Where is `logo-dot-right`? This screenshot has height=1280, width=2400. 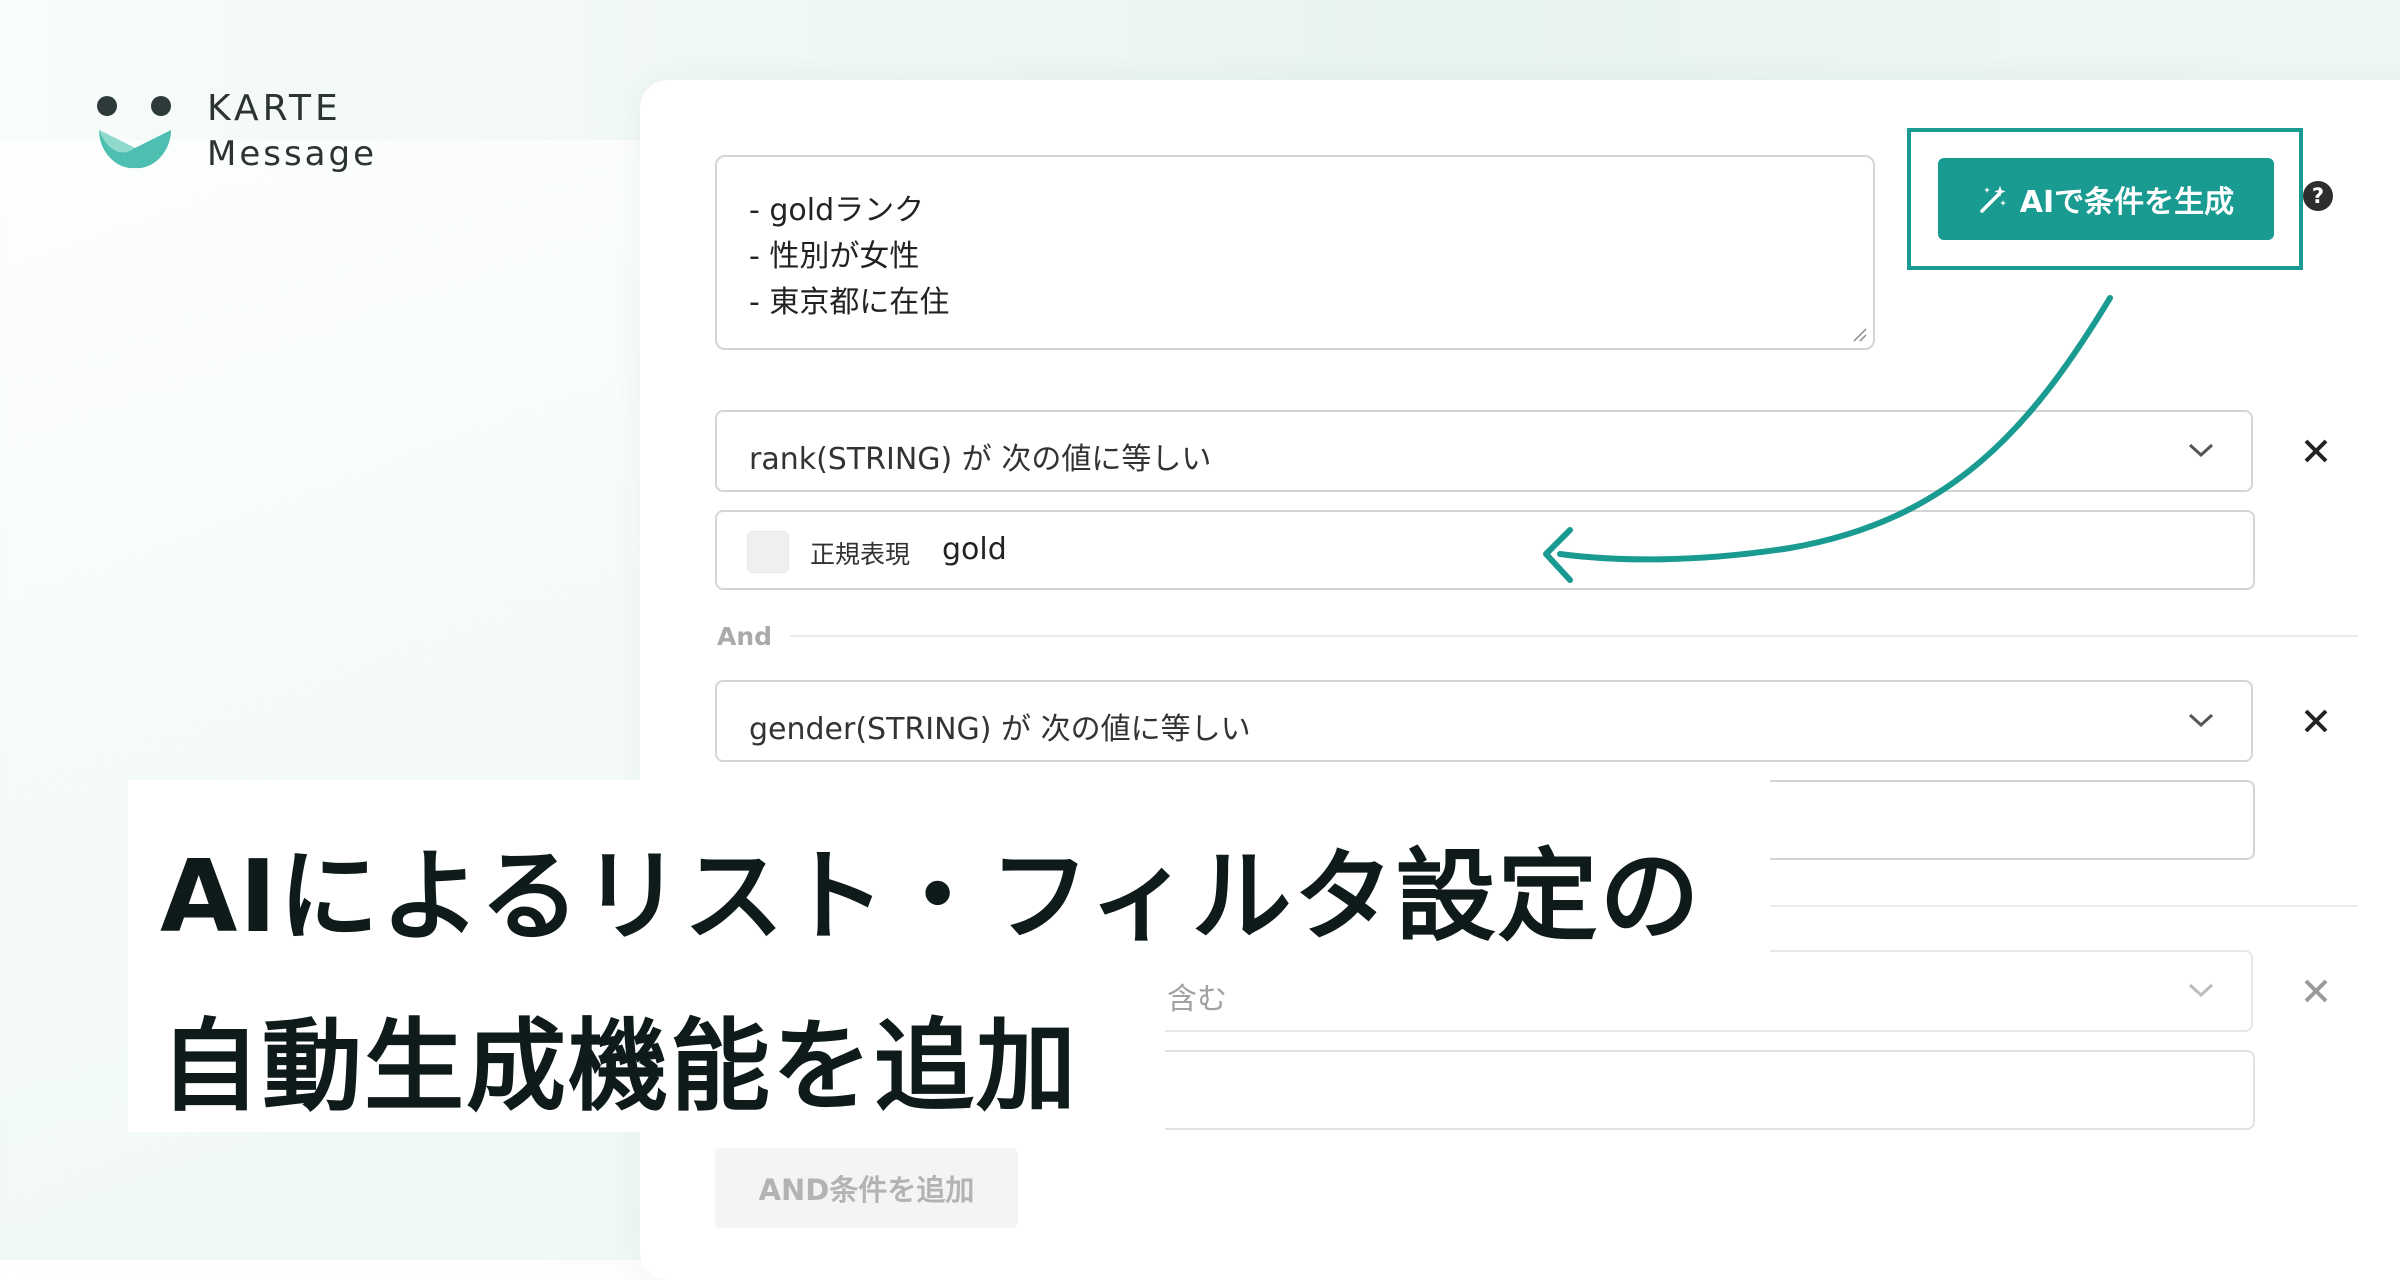
logo-dot-right is located at coordinates (161, 106).